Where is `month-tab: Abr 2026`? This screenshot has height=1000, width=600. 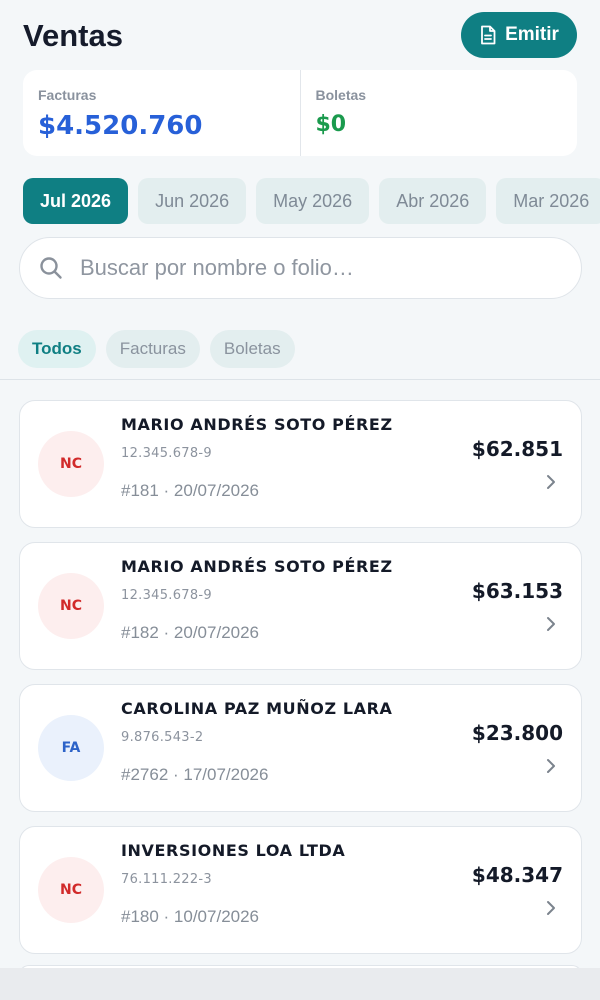 month-tab: Abr 2026 is located at coordinates (433, 201).